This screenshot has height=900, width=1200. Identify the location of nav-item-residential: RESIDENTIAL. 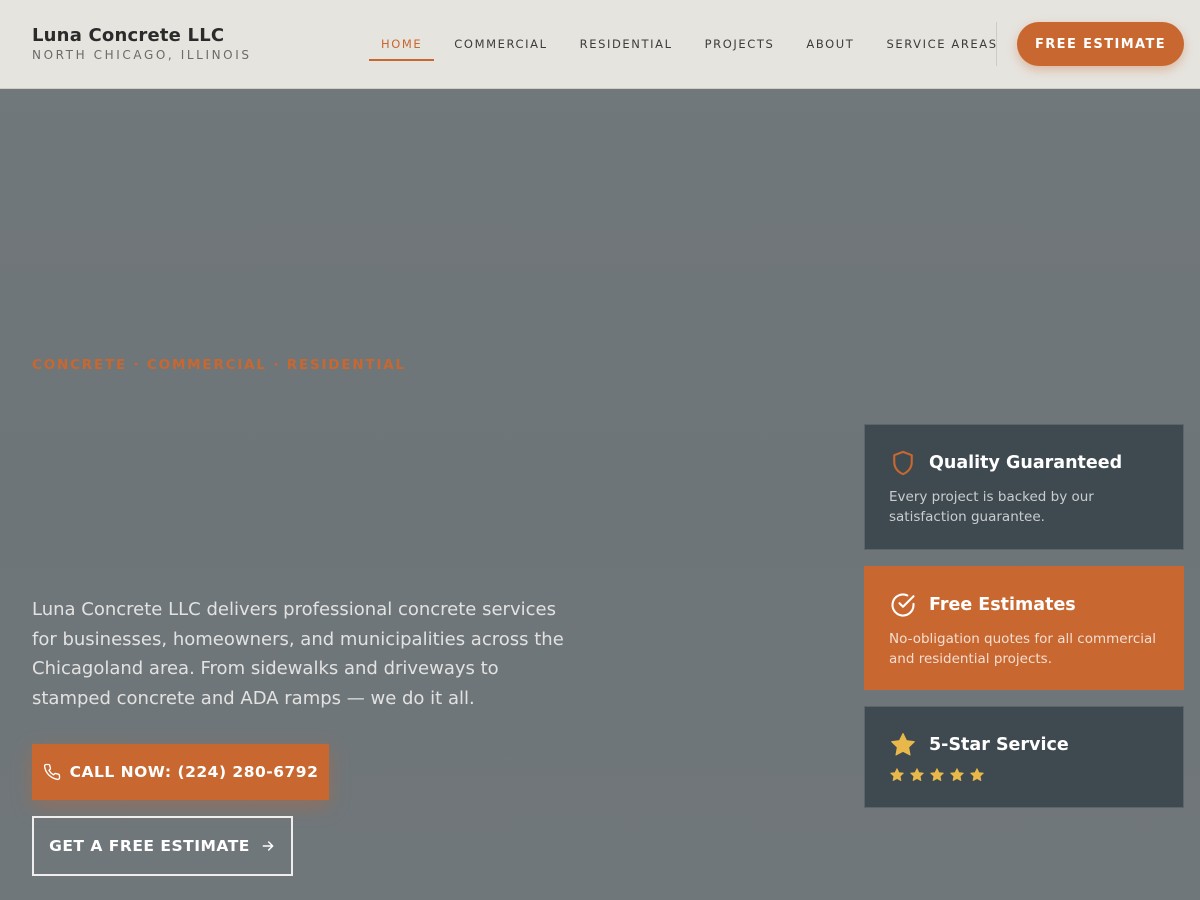
(626, 46).